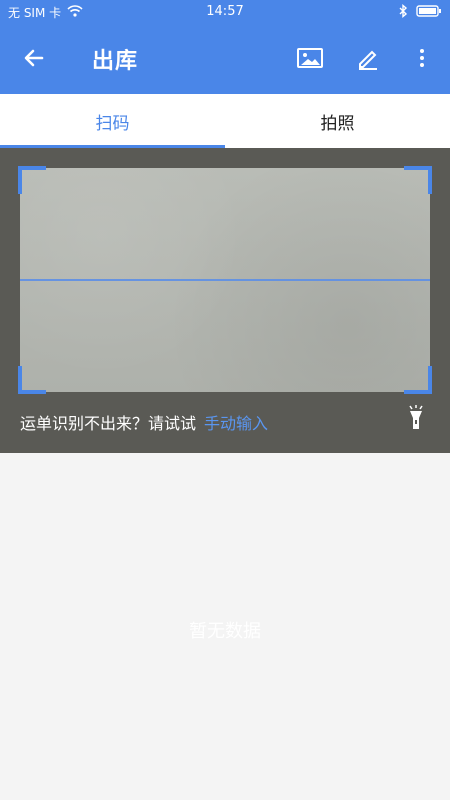  I want to click on scan-corner-top-left, so click(32, 180).